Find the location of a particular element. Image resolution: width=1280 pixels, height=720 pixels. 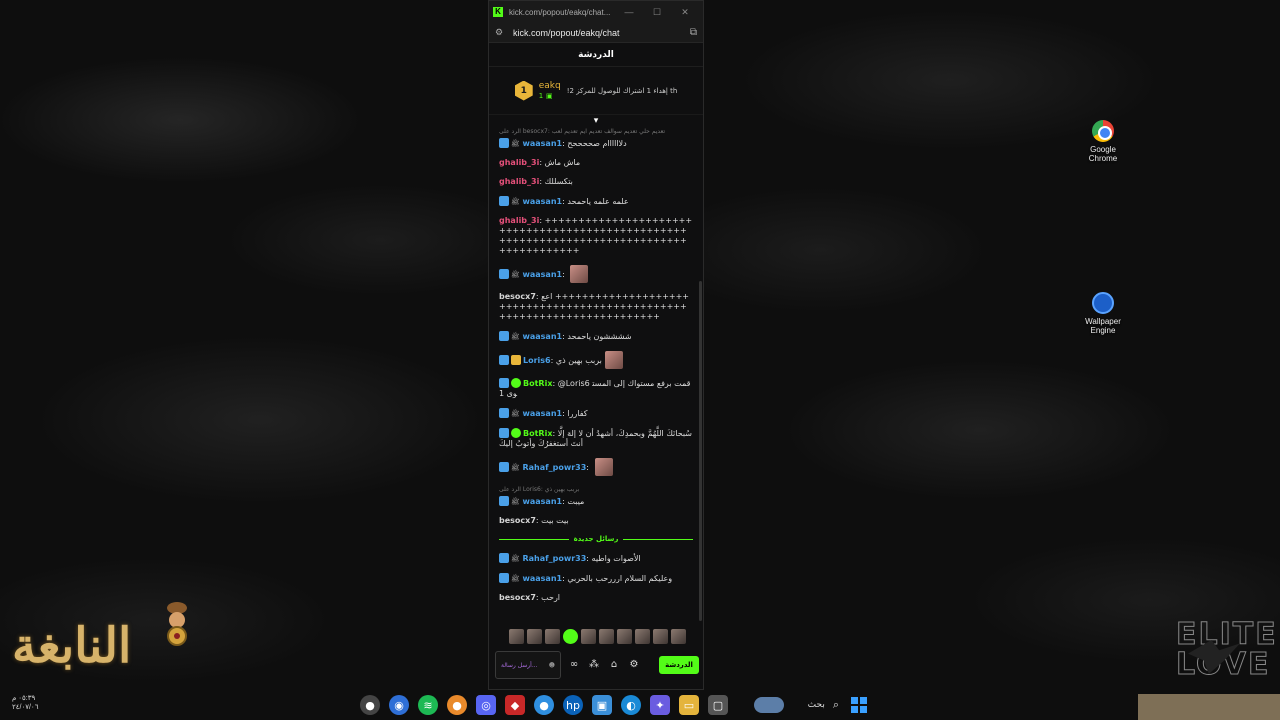

desktop-icon-chrome: Google Chrome is located at coordinates (1103, 141).